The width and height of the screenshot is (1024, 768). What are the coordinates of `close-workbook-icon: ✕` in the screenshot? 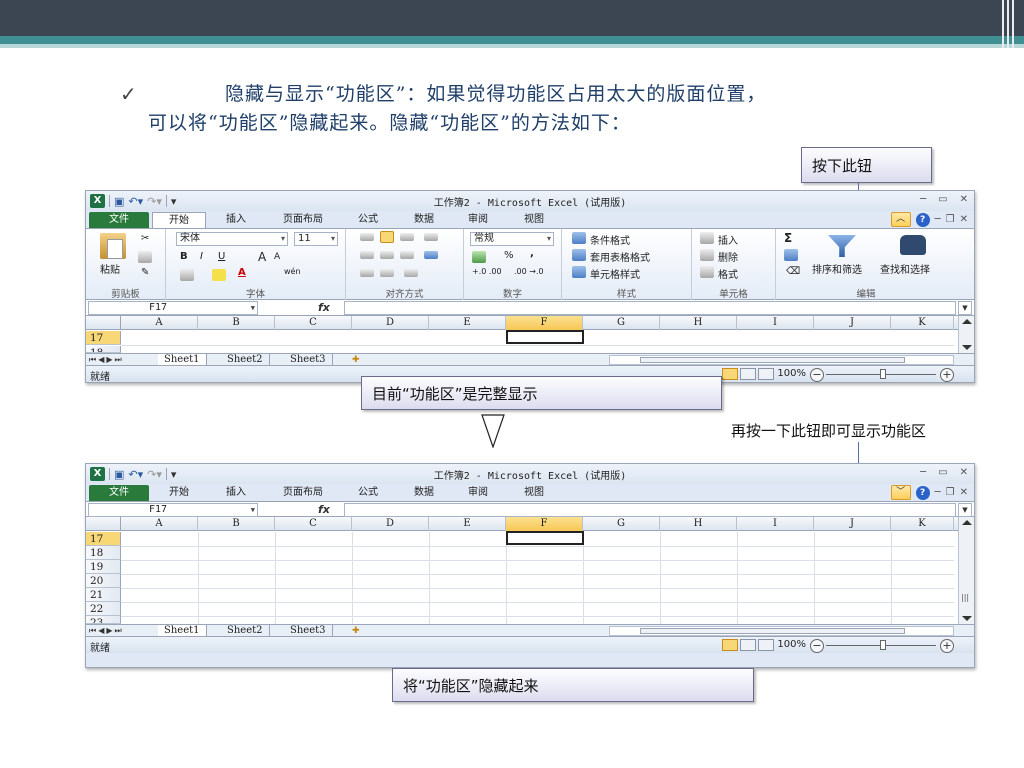 It's located at (964, 492).